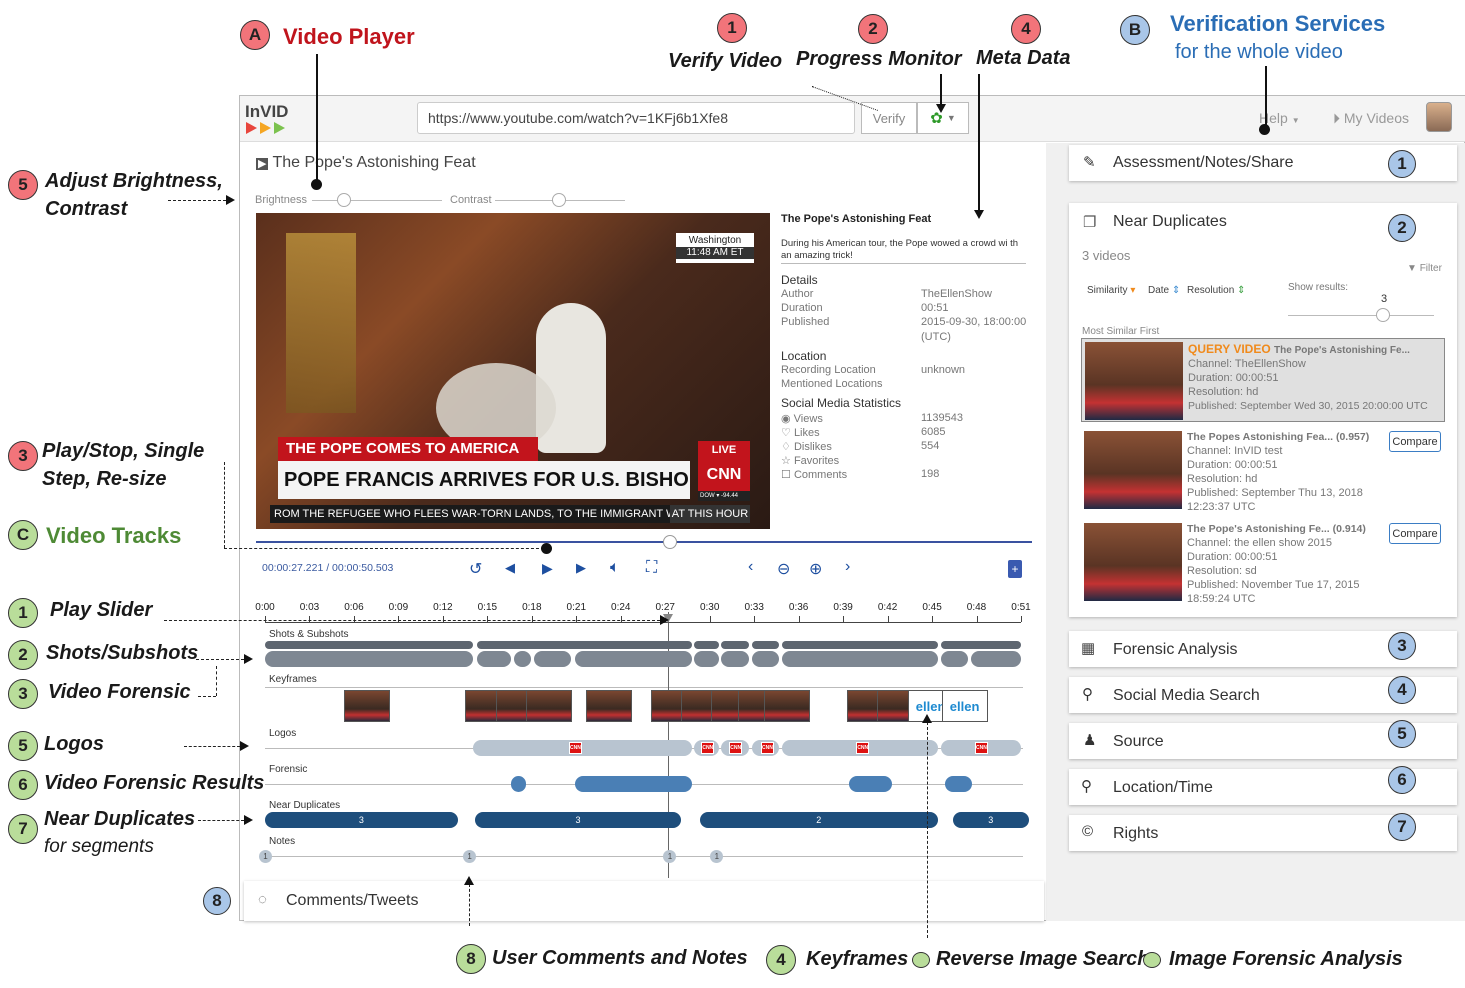 Image resolution: width=1465 pixels, height=988 pixels. Describe the element at coordinates (1015, 569) in the screenshot. I see `add-note-icon: +` at that location.